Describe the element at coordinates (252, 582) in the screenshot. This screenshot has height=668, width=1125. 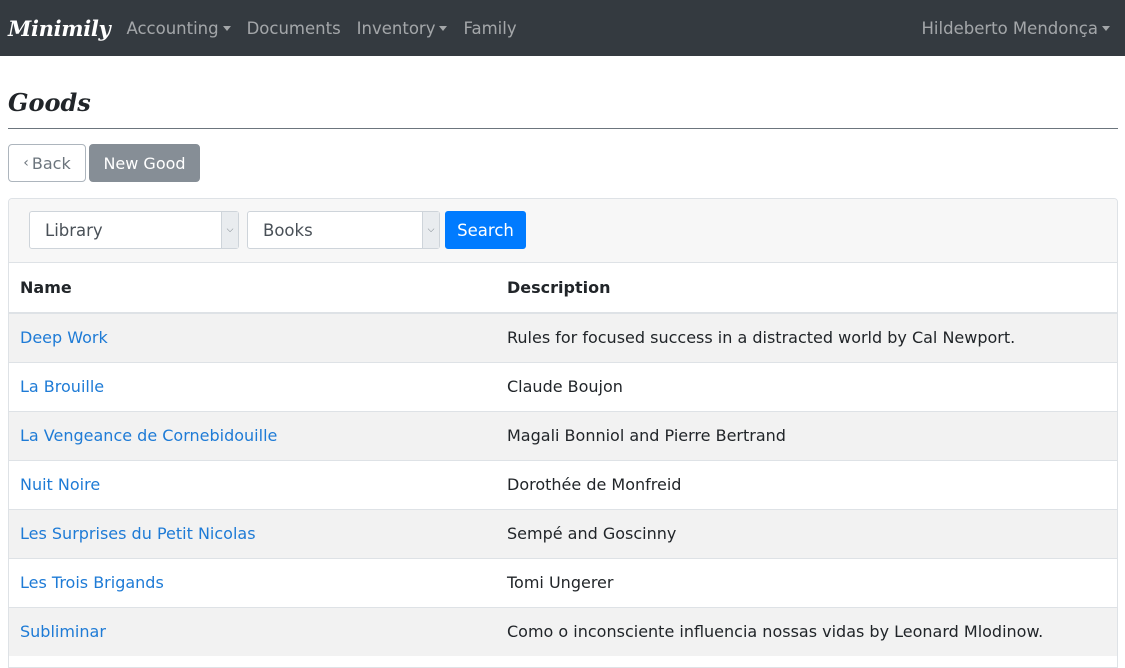
I see `cell-name: Les Trois Brigands` at that location.